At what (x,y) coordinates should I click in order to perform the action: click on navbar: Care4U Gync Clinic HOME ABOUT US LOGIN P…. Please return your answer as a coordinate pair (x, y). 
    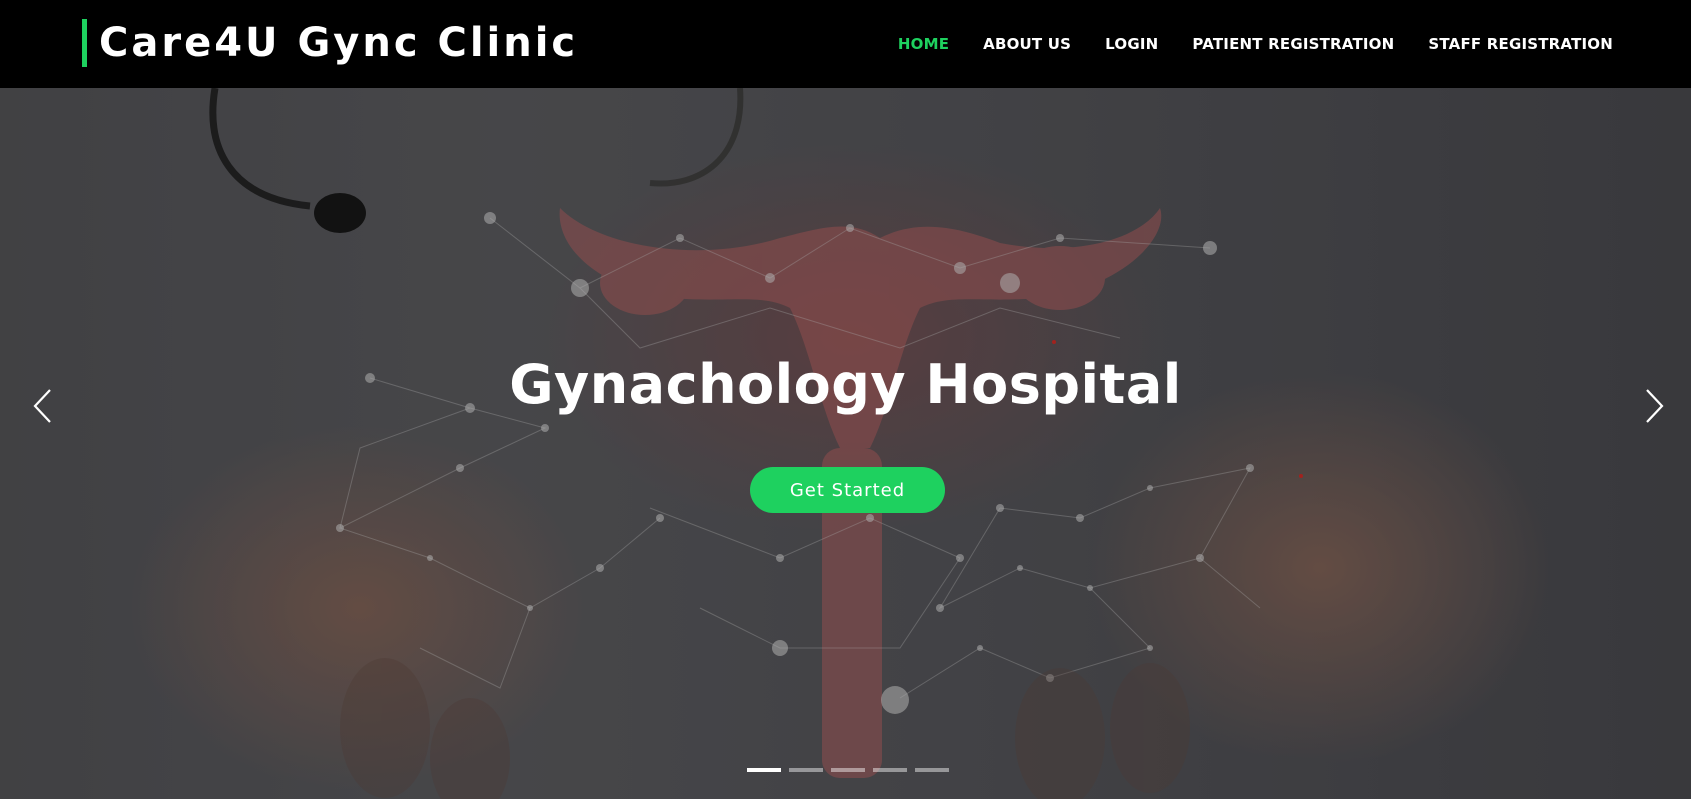
    Looking at the image, I should click on (845, 44).